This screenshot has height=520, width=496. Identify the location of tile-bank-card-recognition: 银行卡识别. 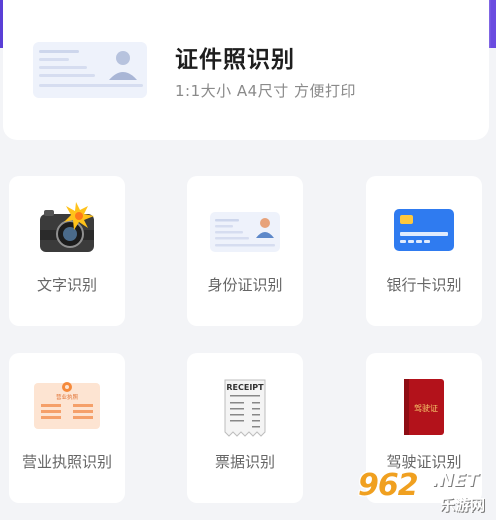
(424, 251).